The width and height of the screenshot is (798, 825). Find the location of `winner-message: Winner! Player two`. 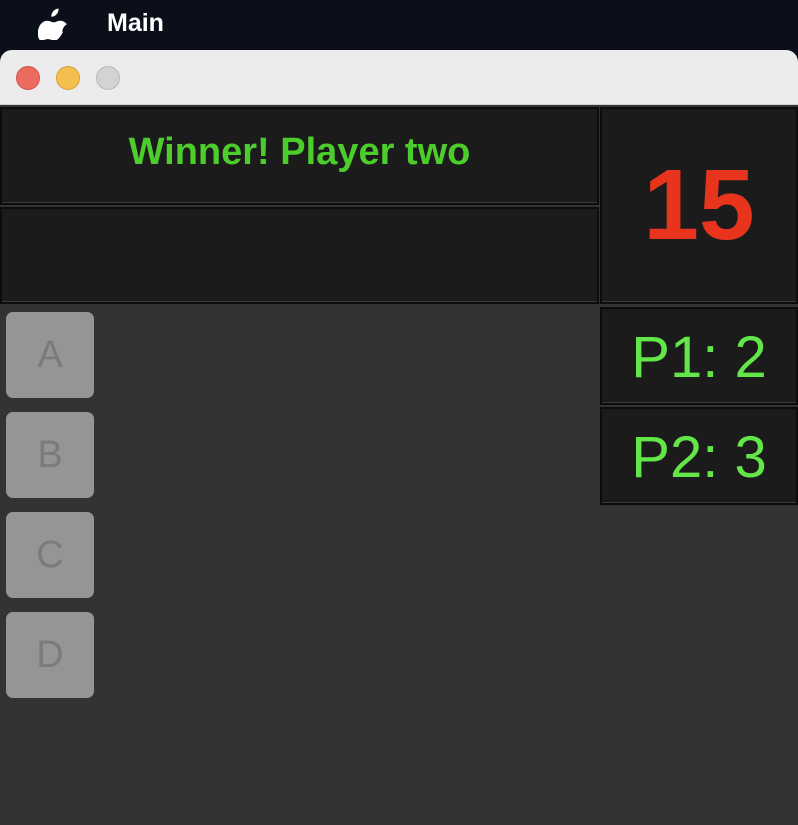

winner-message: Winner! Player two is located at coordinates (299, 152).